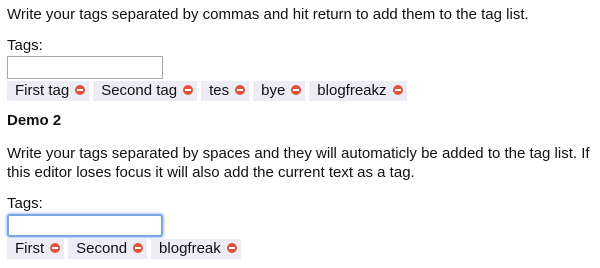  I want to click on tag-label: First tag, so click(42, 90).